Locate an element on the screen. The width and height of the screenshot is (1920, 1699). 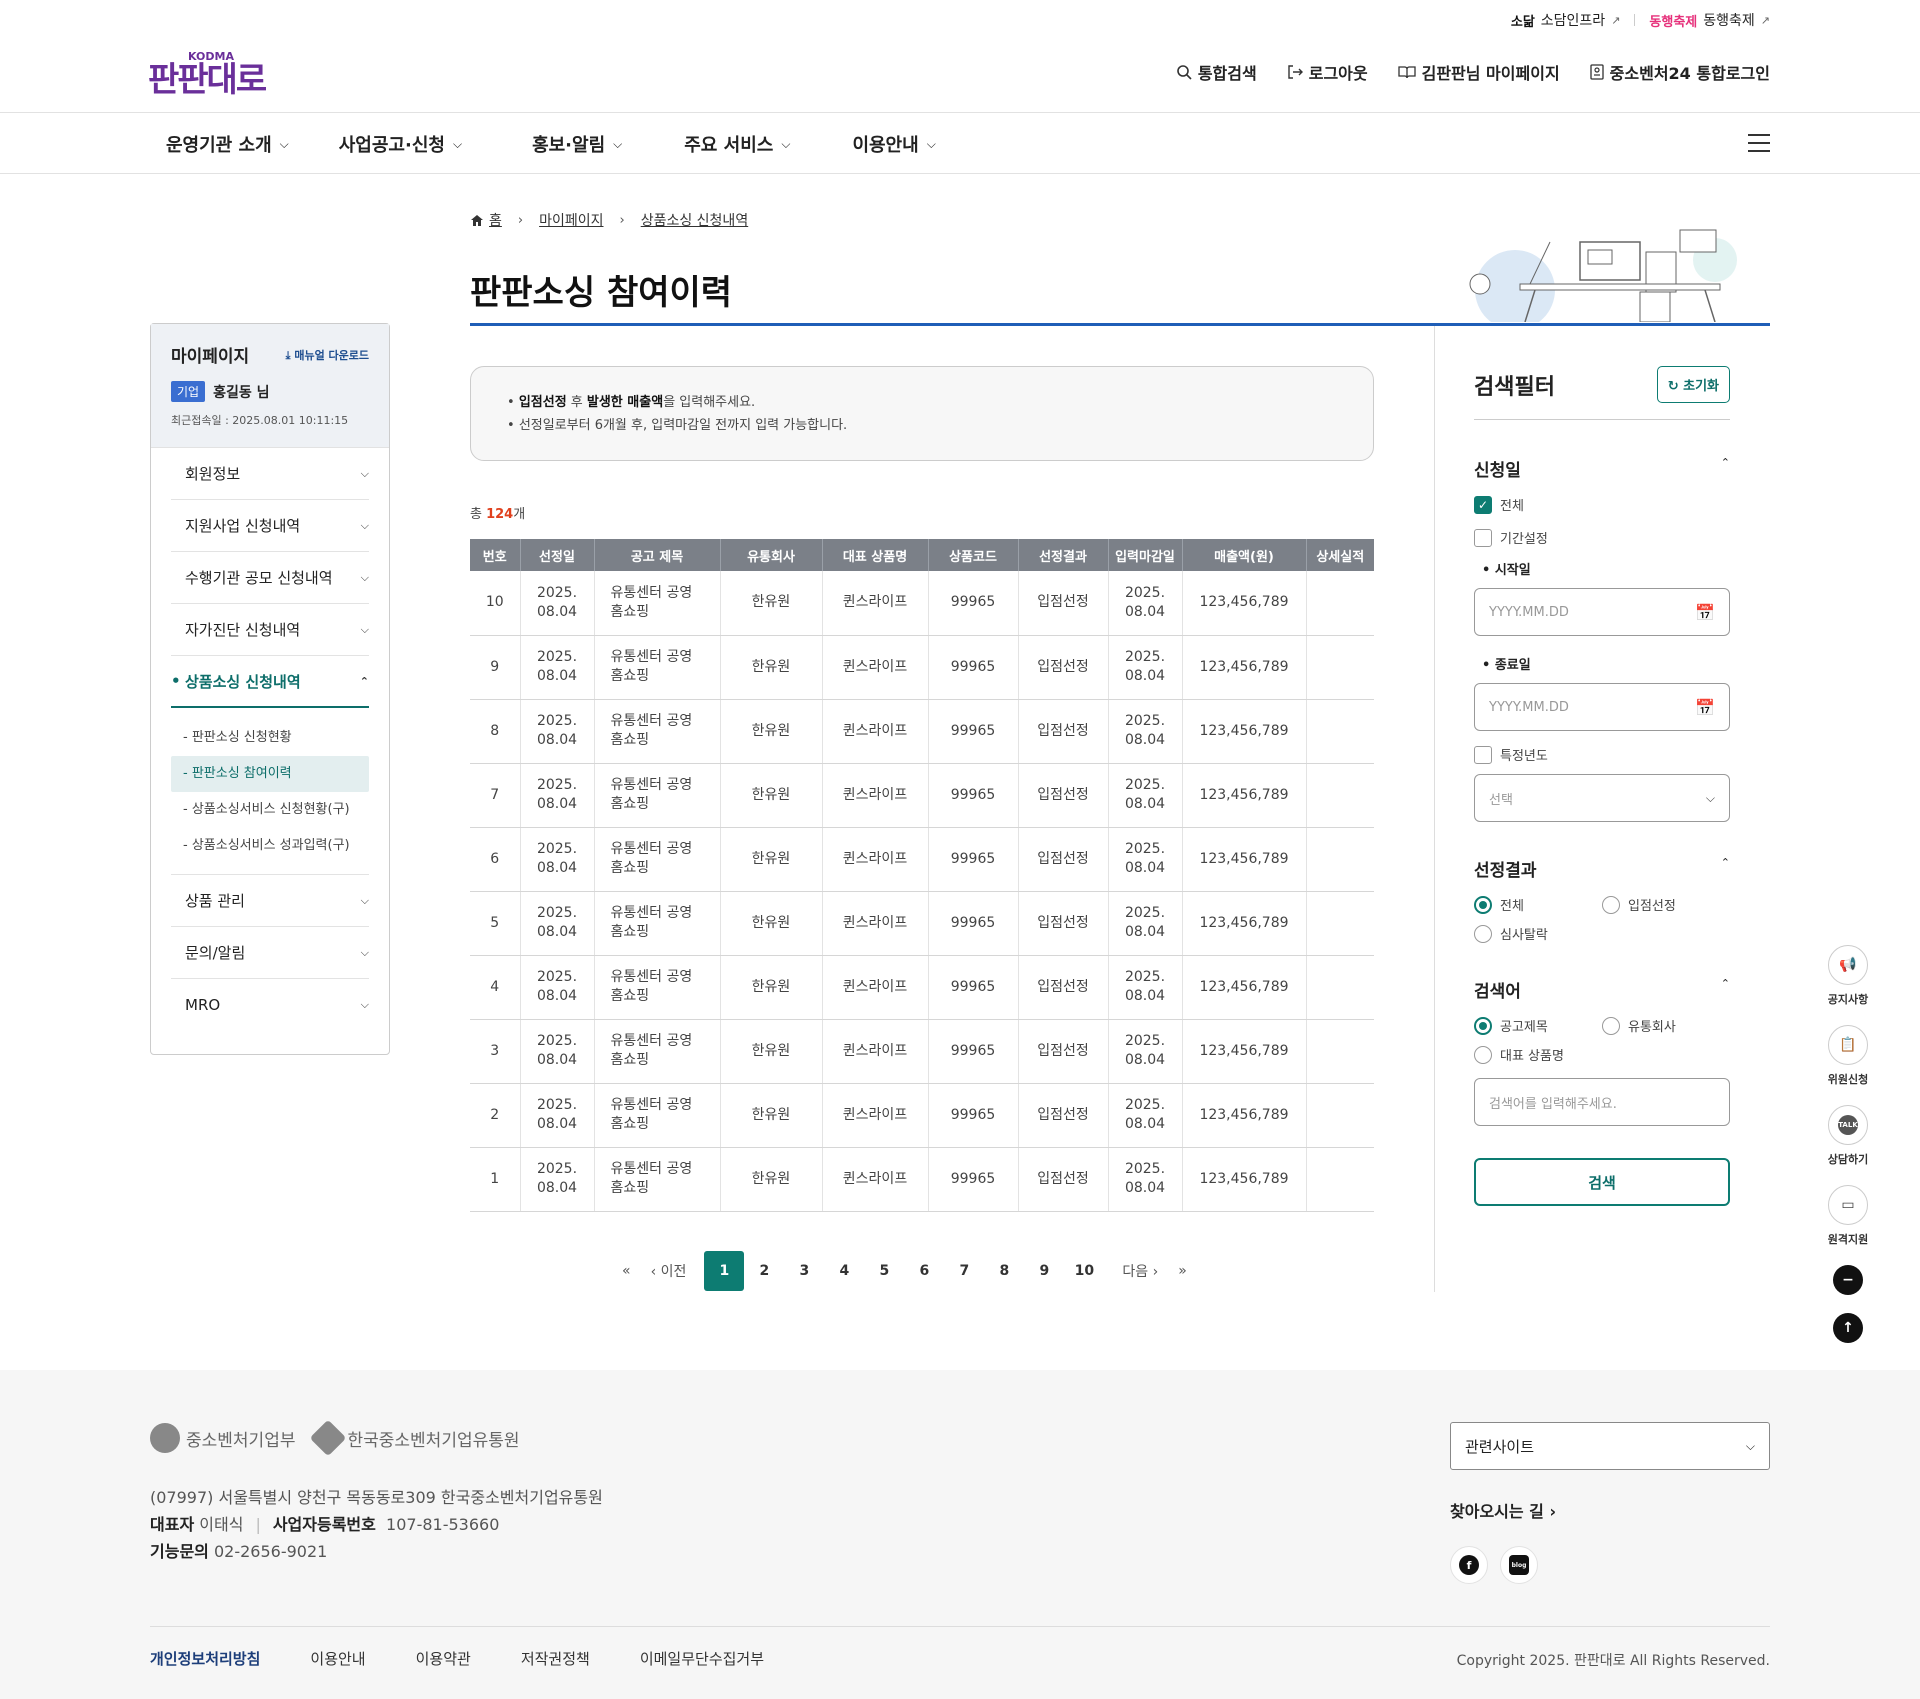
sodam-link: 소닮 소담인프라 ↗ is located at coordinates (1566, 20).